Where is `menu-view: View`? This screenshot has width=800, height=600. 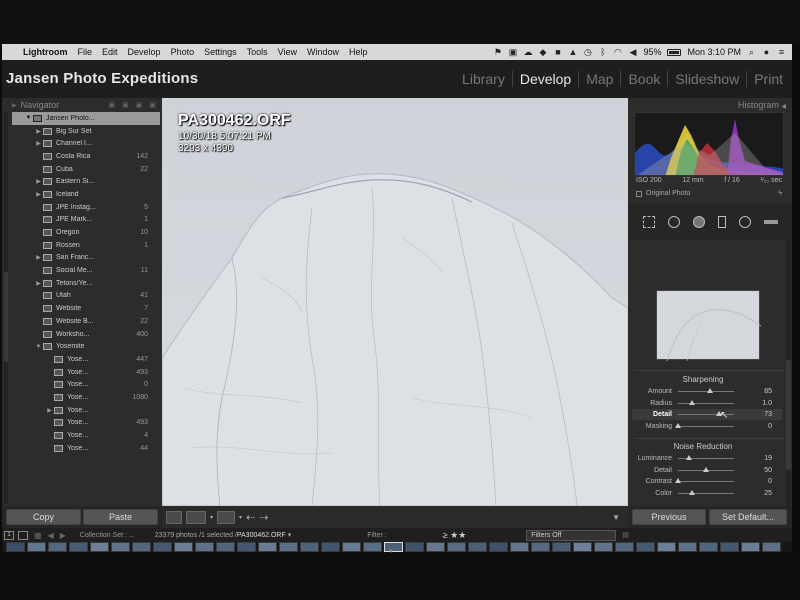
menu-view: View is located at coordinates (287, 52).